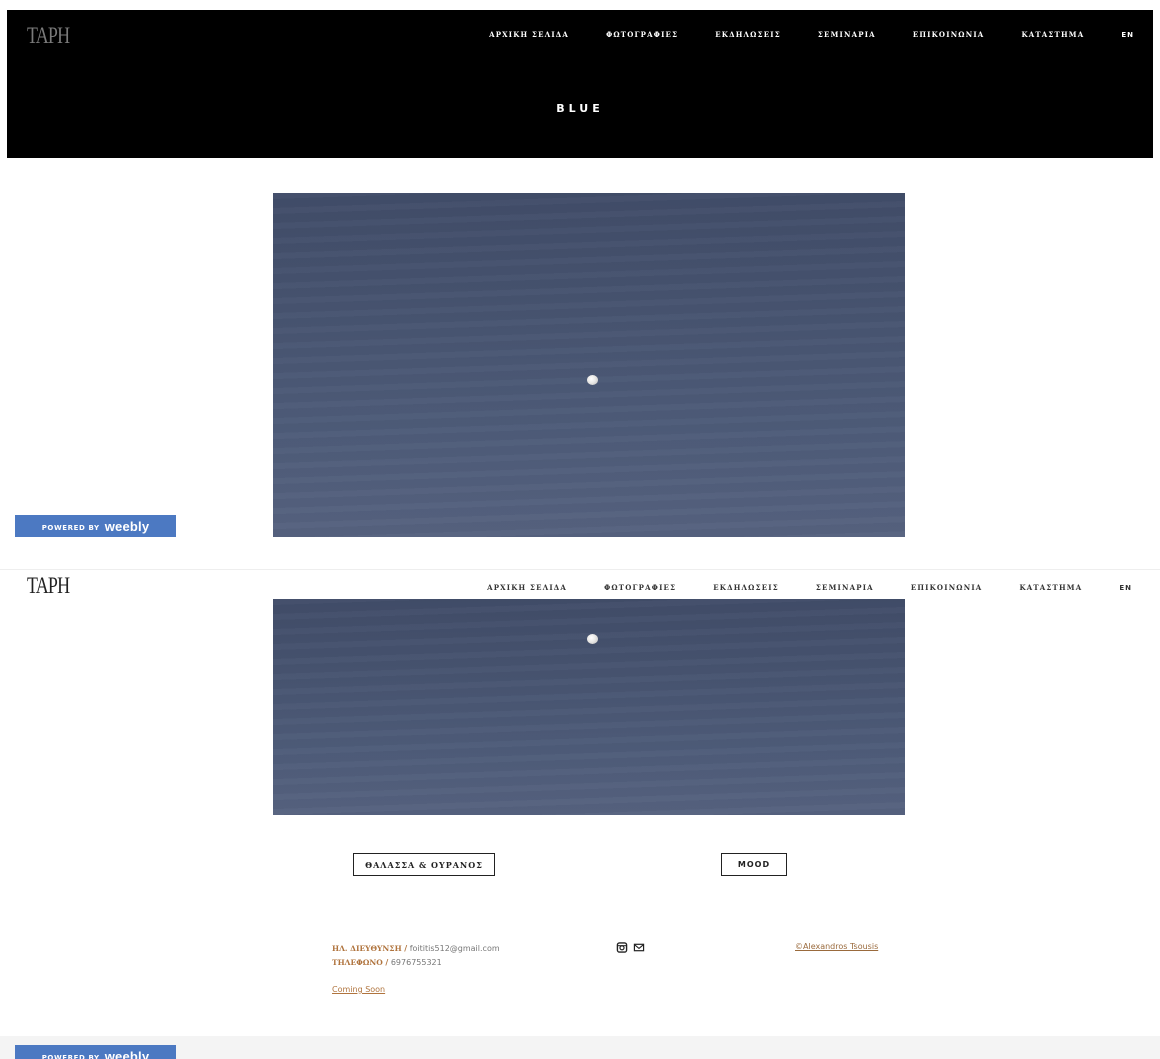  I want to click on powered-by-weebly-badge: POWERED BY weebly, so click(95, 526).